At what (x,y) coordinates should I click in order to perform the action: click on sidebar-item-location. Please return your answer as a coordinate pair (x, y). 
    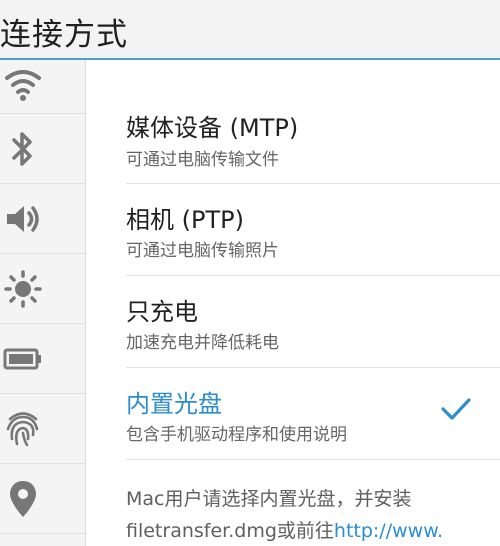
    Looking at the image, I should click on (42, 499).